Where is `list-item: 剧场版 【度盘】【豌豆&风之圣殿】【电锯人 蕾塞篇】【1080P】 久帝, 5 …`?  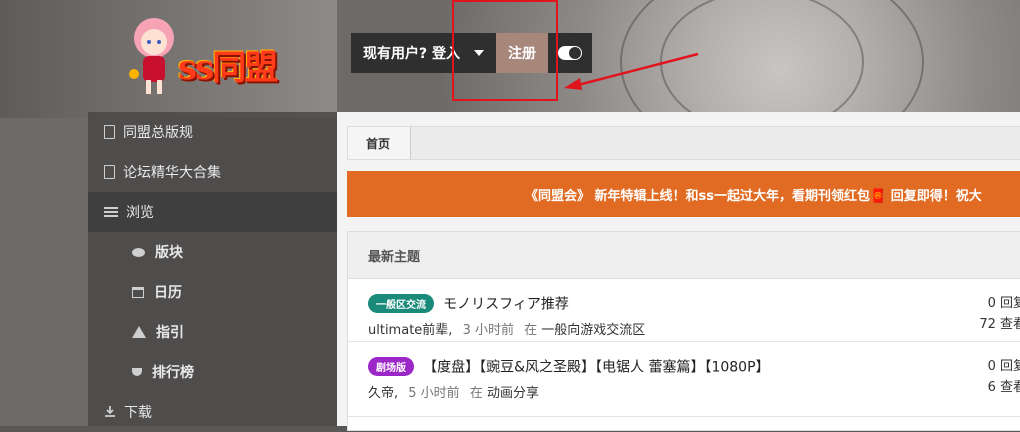
list-item: 剧场版 【度盘】【豌豆&风之圣殿】【电锯人 蕾塞篇】【1080P】 久帝, 5 … is located at coordinates (684, 379).